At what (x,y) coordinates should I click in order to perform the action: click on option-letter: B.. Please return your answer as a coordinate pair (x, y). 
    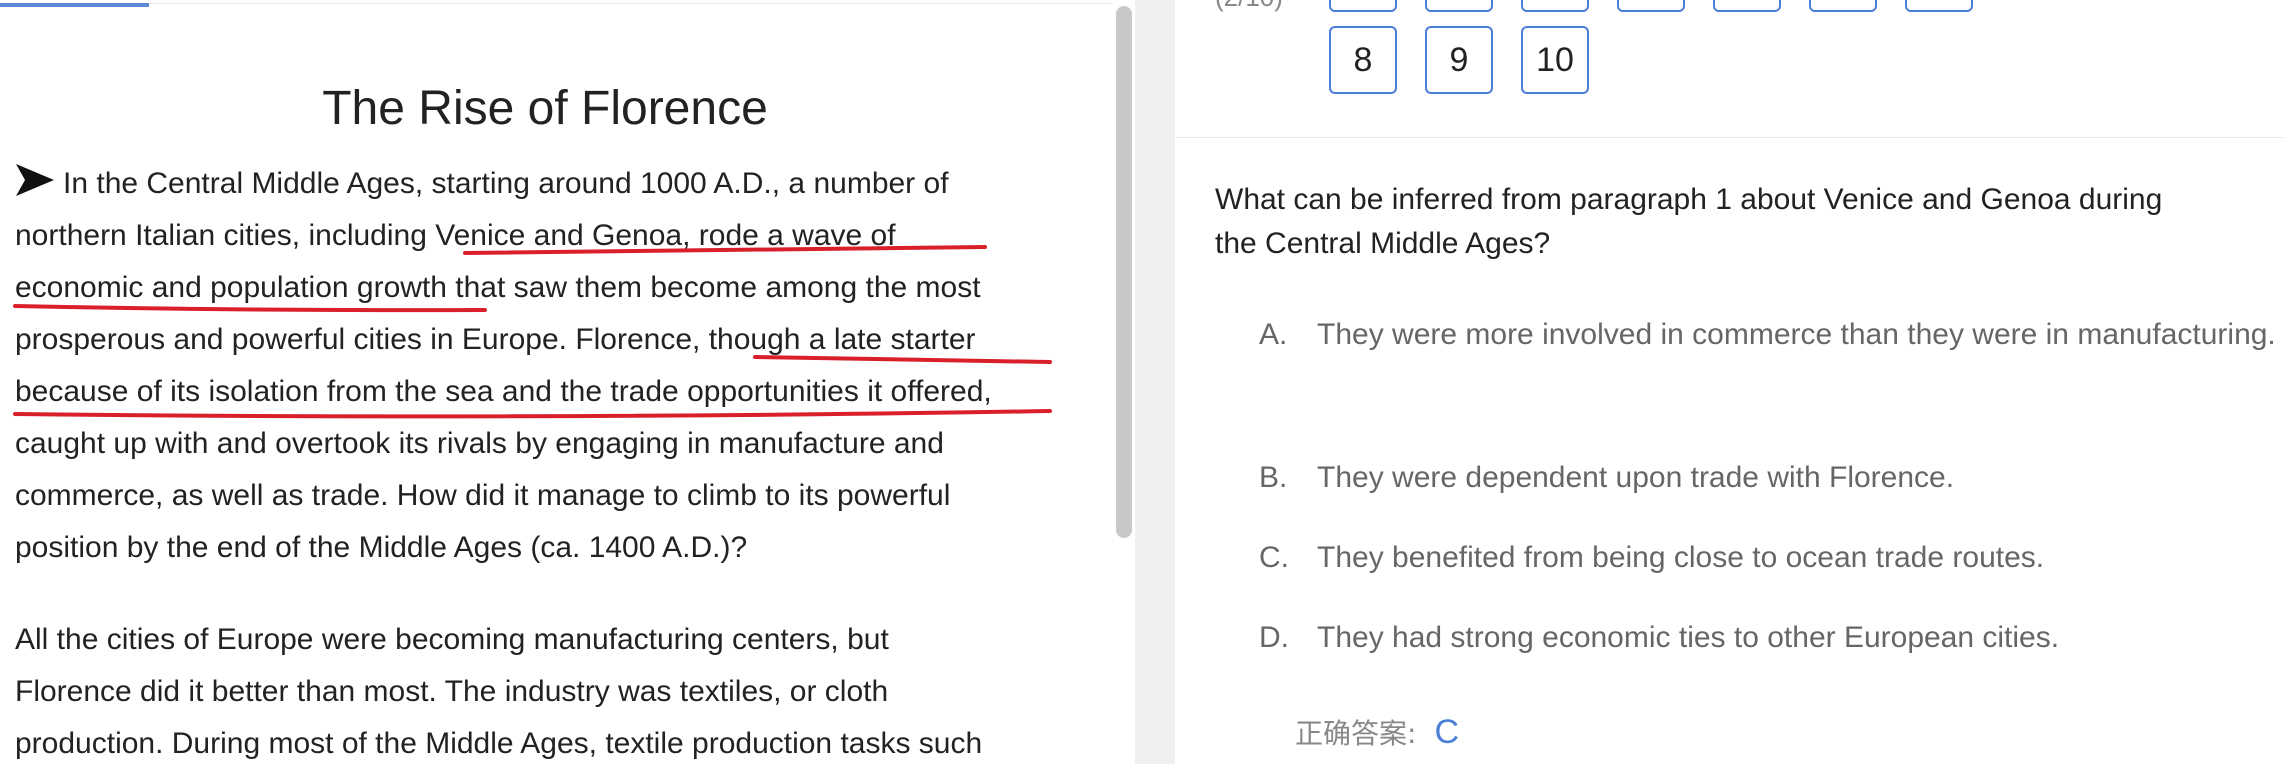
    Looking at the image, I should click on (1273, 477).